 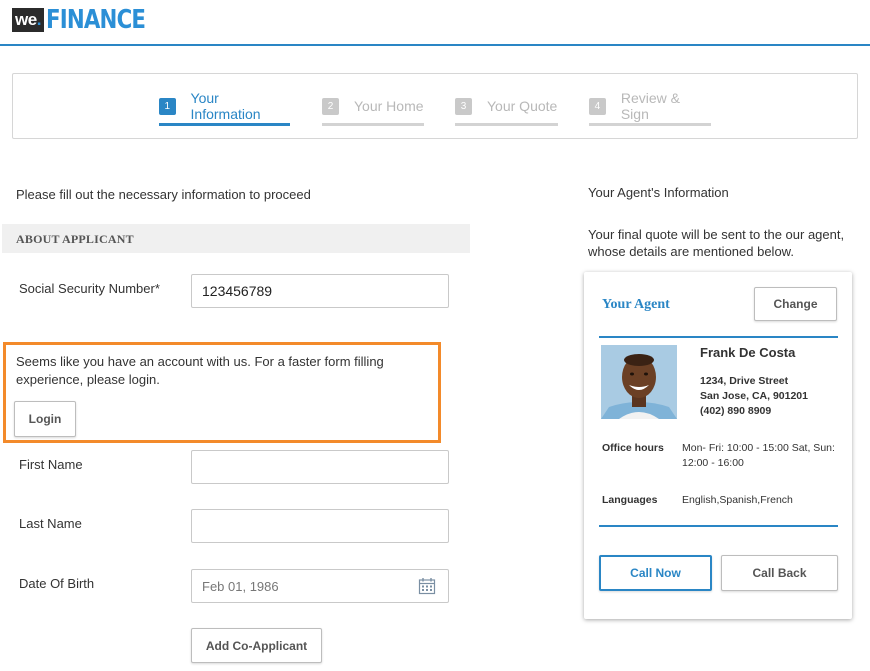 I want to click on agent-address-line2: San Jose, CA, 901201, so click(x=754, y=396).